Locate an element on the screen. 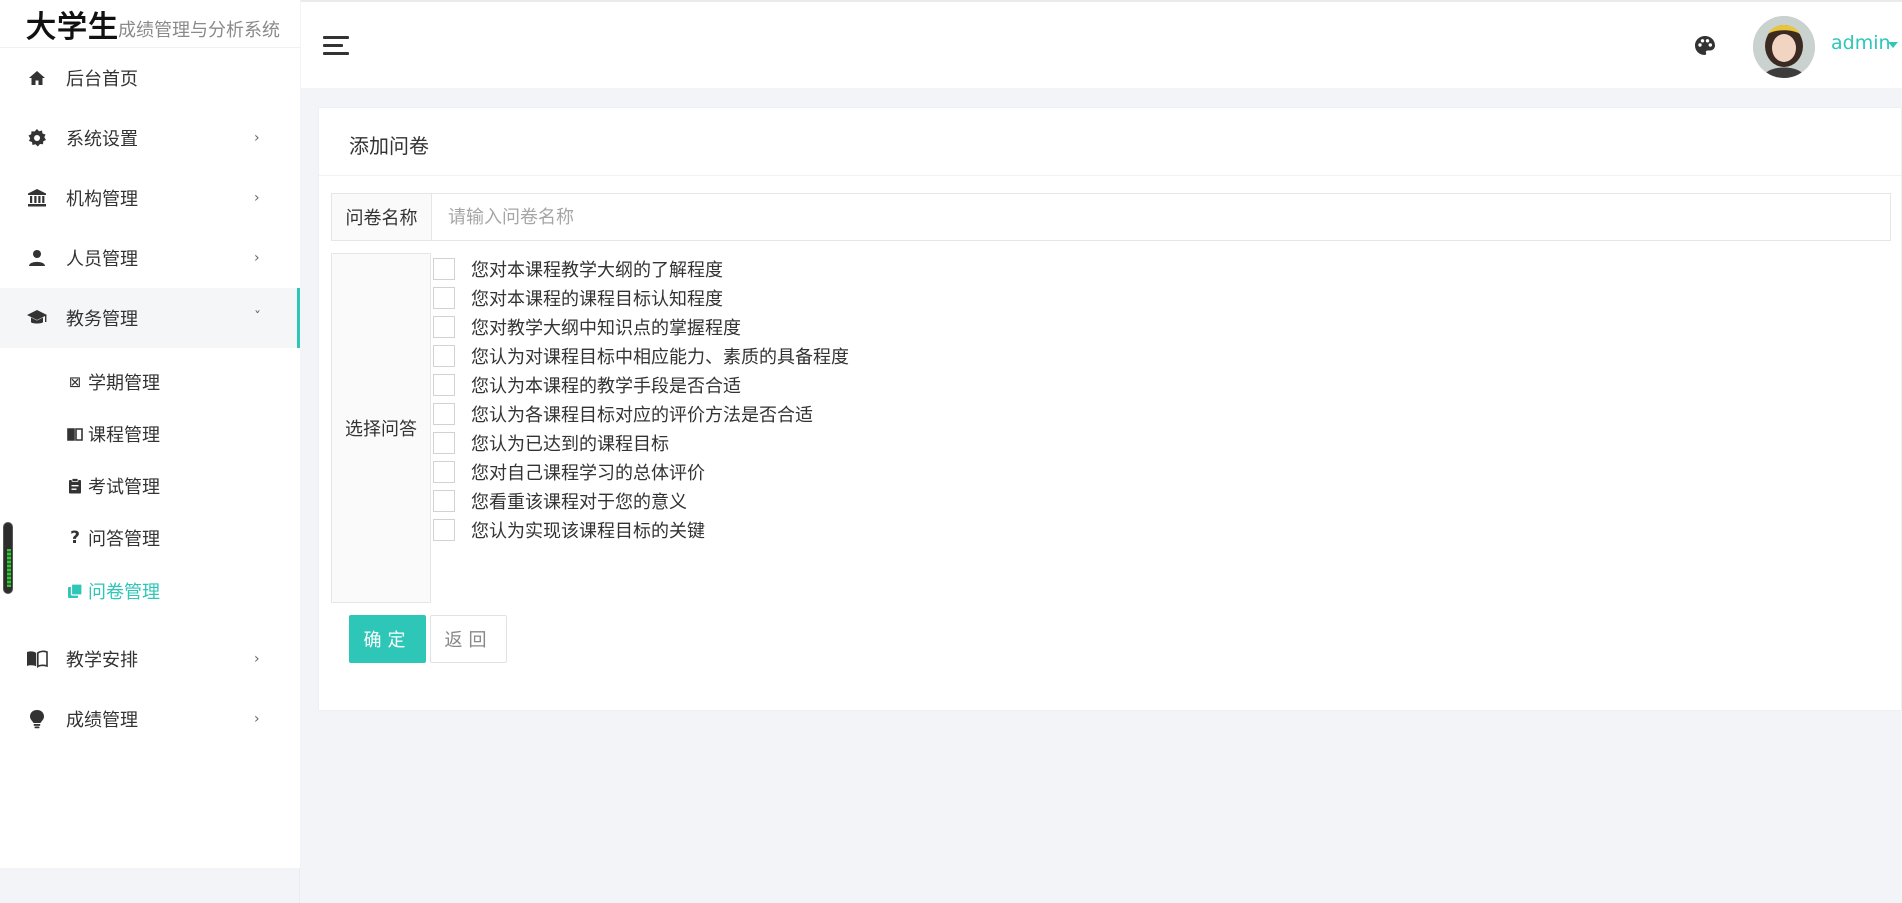 The height and width of the screenshot is (903, 1902). card-header: 添加问卷 is located at coordinates (1110, 142).